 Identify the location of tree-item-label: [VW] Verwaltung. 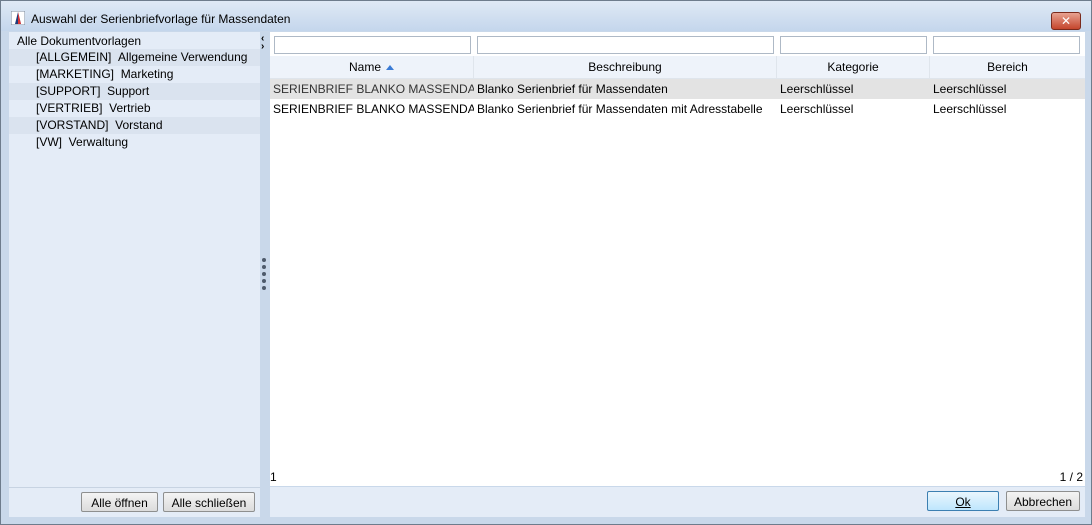
(82, 142).